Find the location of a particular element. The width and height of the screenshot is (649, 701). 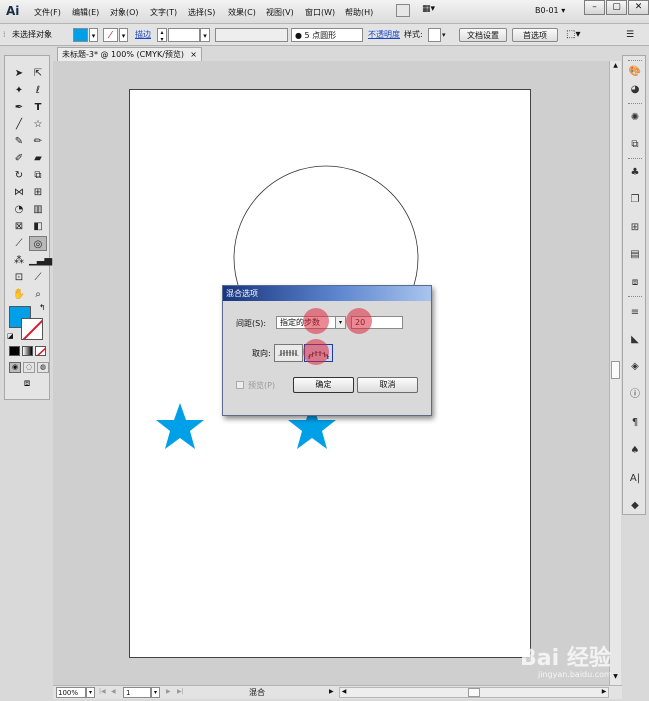

stroke-dropdown-icon: ▾ is located at coordinates (123, 35).